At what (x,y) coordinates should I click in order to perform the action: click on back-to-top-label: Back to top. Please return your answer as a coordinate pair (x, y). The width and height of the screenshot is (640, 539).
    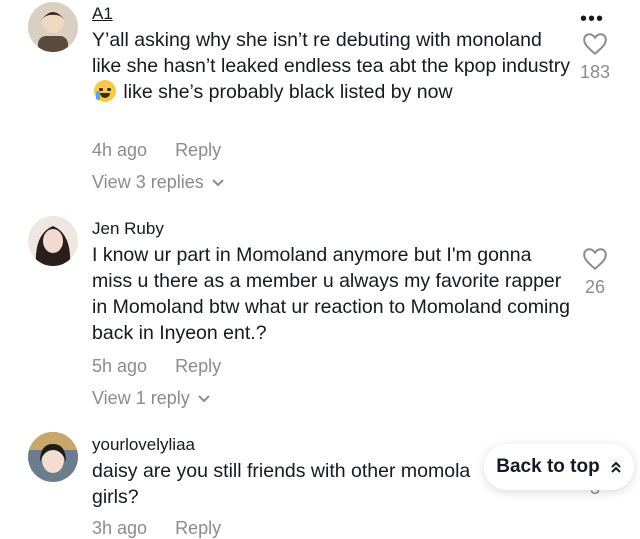
    Looking at the image, I should click on (548, 466).